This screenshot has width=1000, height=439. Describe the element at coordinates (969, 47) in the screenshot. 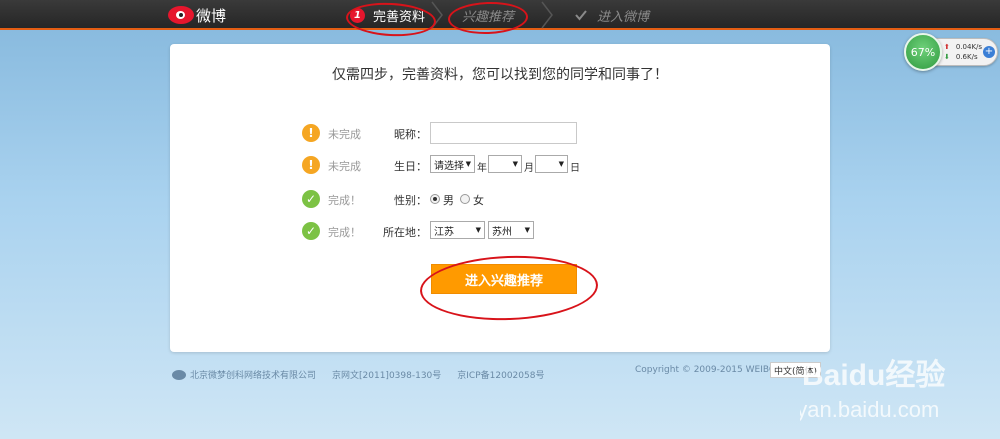

I see `upload-speed-value: 0.04K/s` at that location.